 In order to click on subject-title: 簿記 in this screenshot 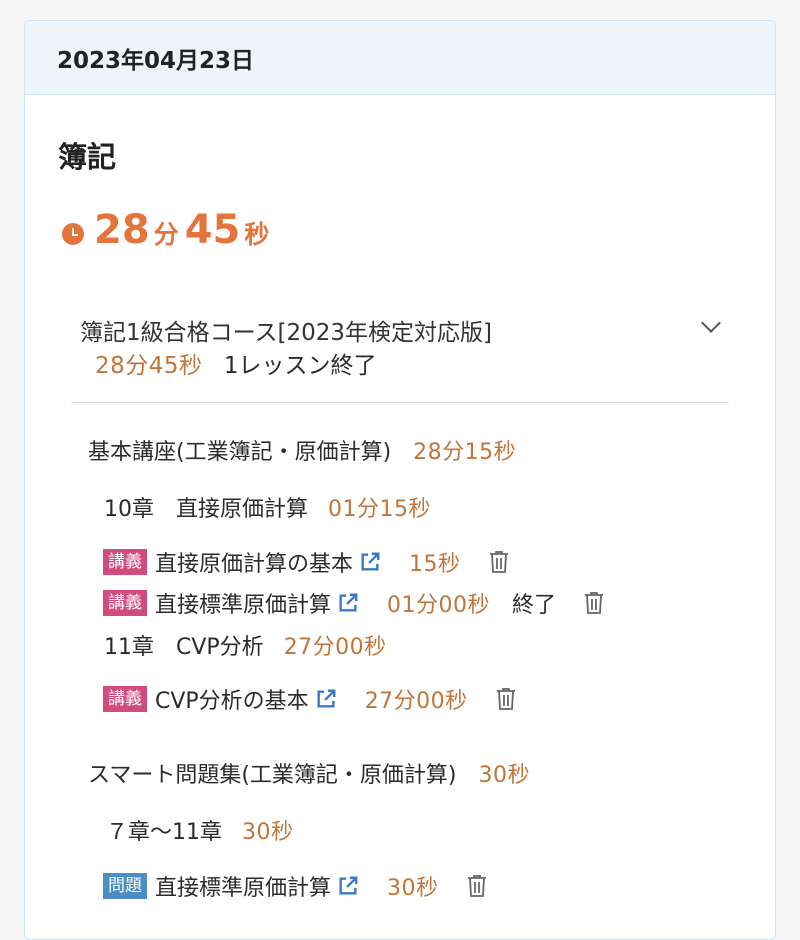, I will do `click(87, 157)`.